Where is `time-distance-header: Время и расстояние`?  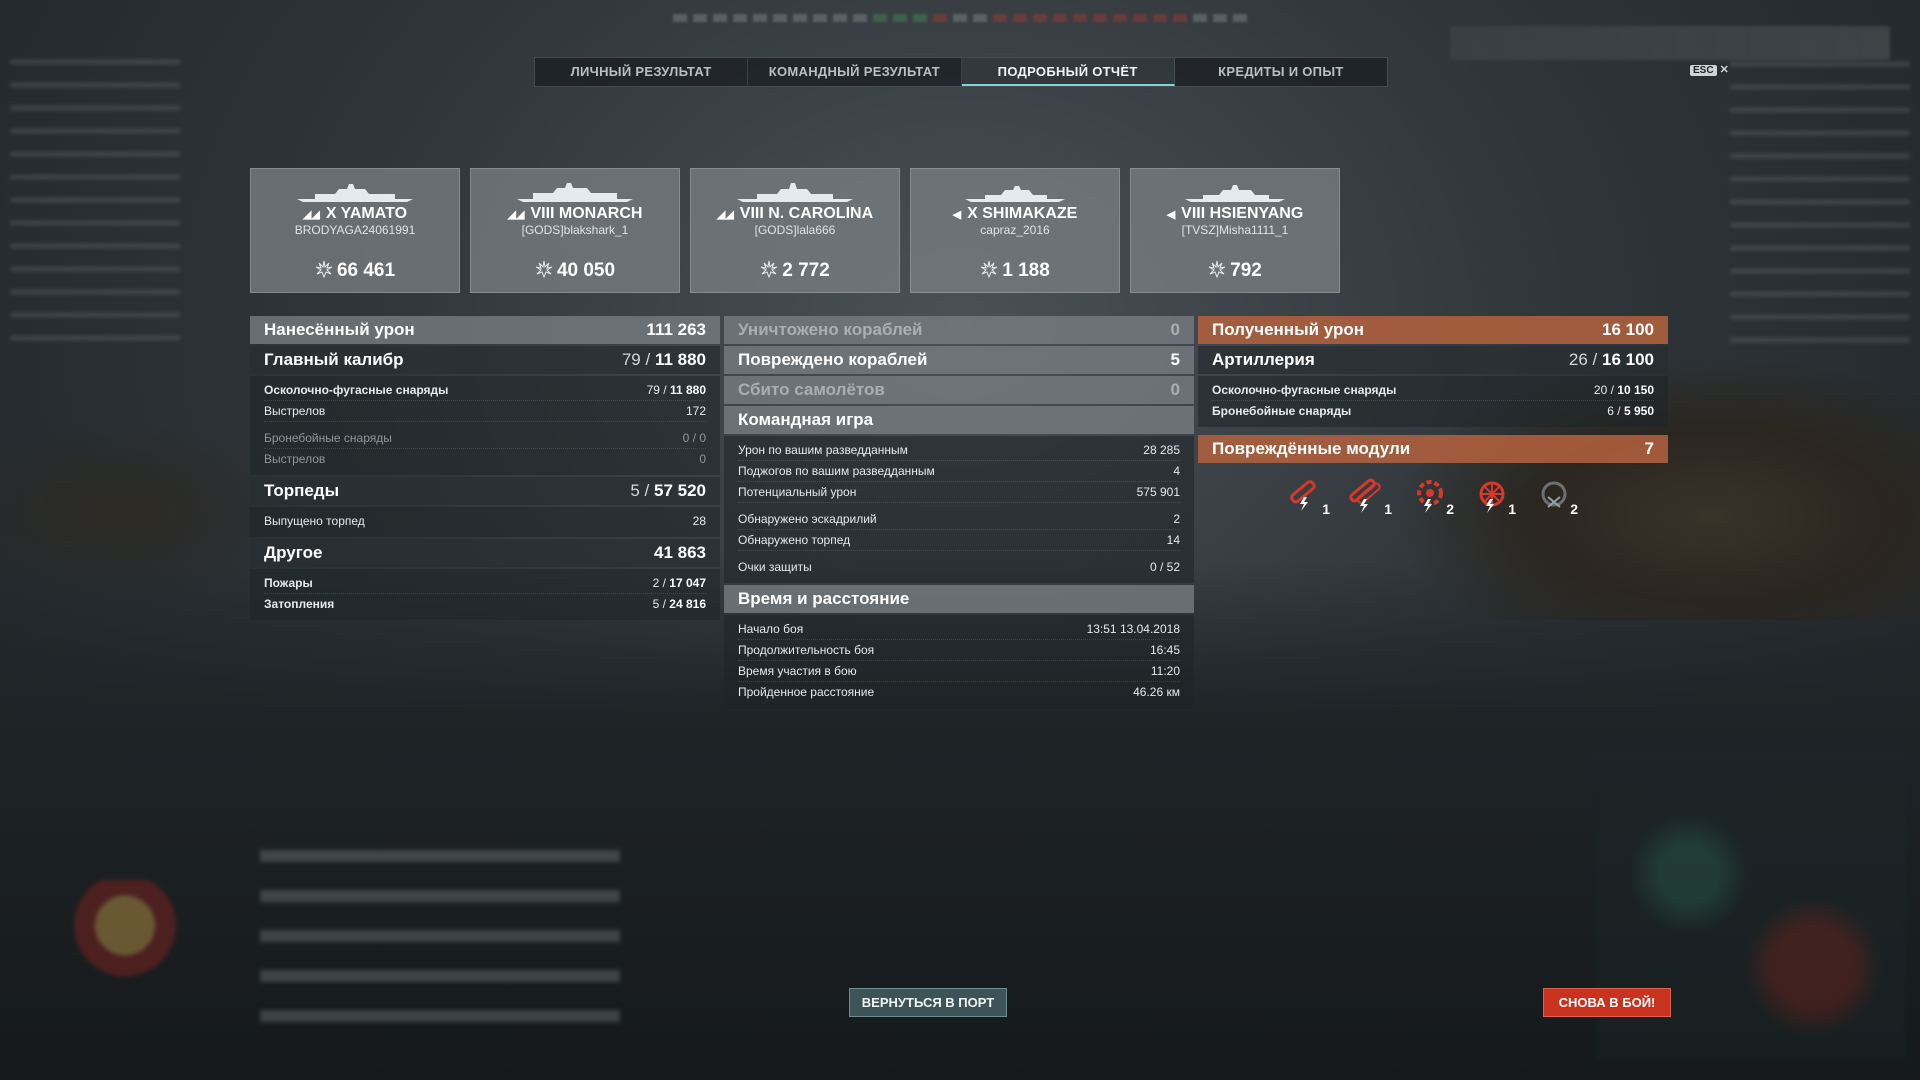
time-distance-header: Время и расстояние is located at coordinates (959, 599).